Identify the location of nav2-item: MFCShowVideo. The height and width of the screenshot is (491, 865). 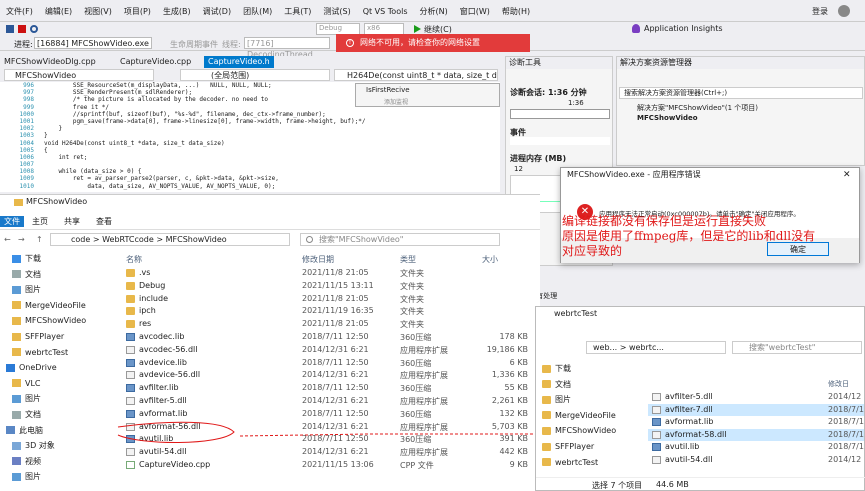
(590, 431).